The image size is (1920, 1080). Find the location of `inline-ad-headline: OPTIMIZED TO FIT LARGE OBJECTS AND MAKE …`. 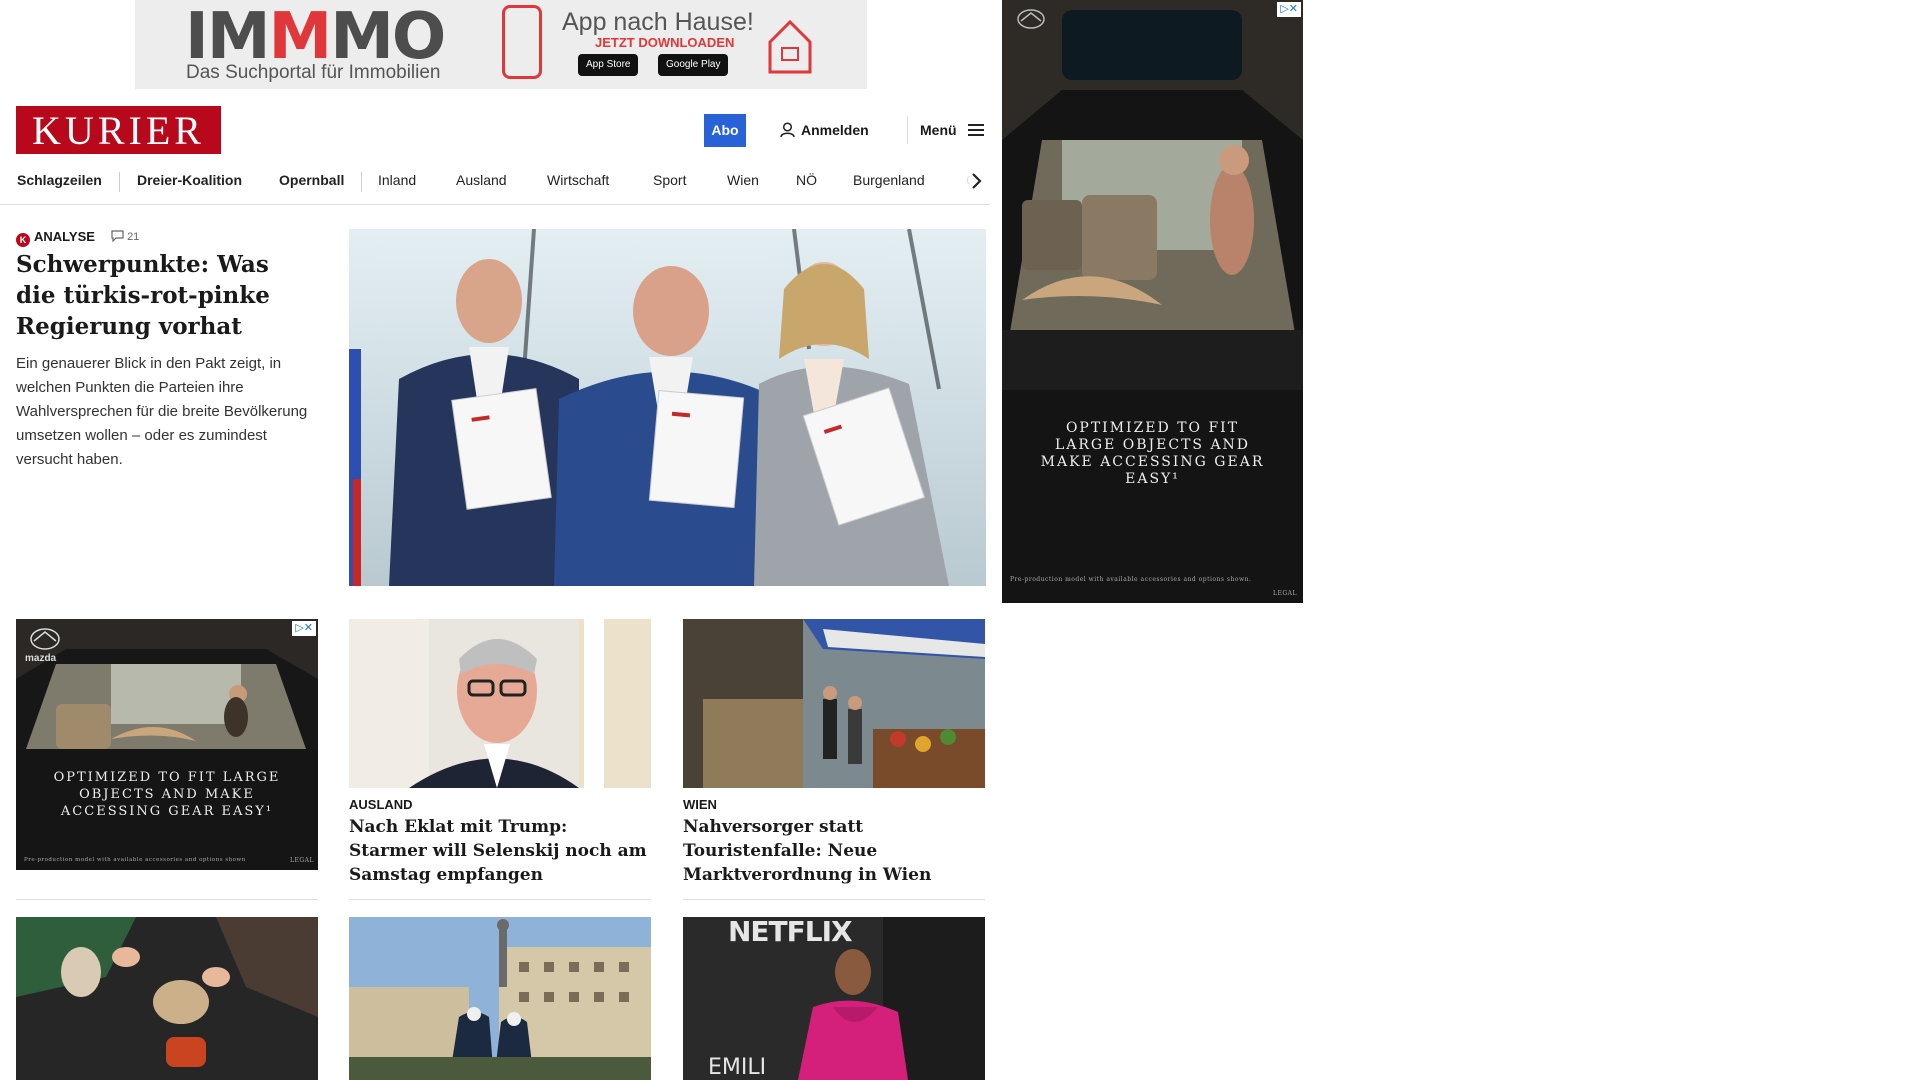

inline-ad-headline: OPTIMIZED TO FIT LARGE OBJECTS AND MAKE … is located at coordinates (167, 794).